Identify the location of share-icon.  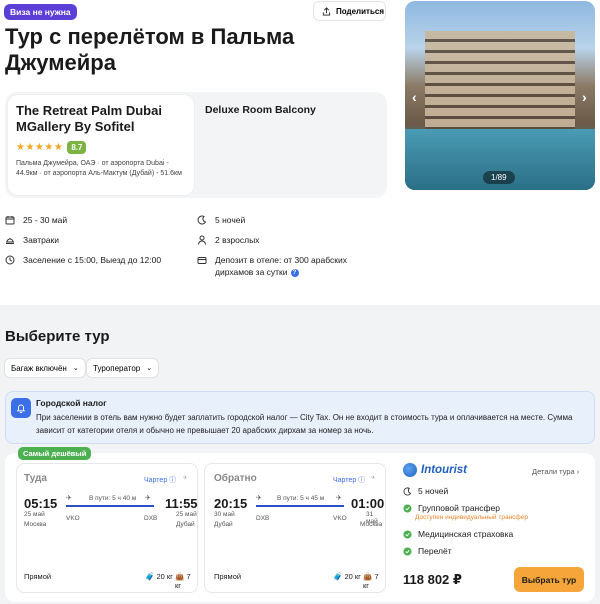
(326, 11).